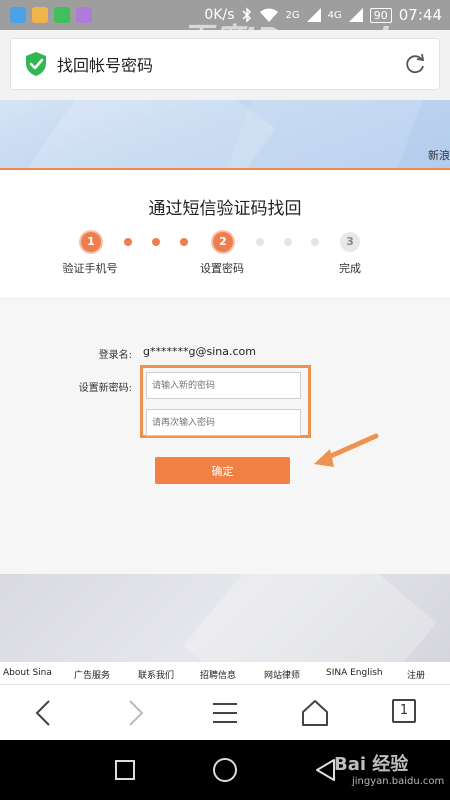  I want to click on home-circle-icon, so click(225, 770).